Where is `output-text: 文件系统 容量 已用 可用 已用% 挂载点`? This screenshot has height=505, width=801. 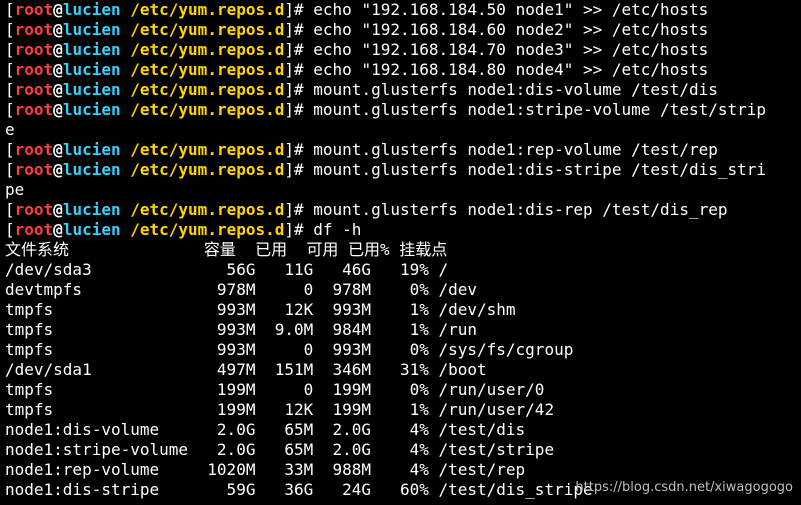 output-text: 文件系统 容量 已用 可用 已用% 挂载点 is located at coordinates (226, 249).